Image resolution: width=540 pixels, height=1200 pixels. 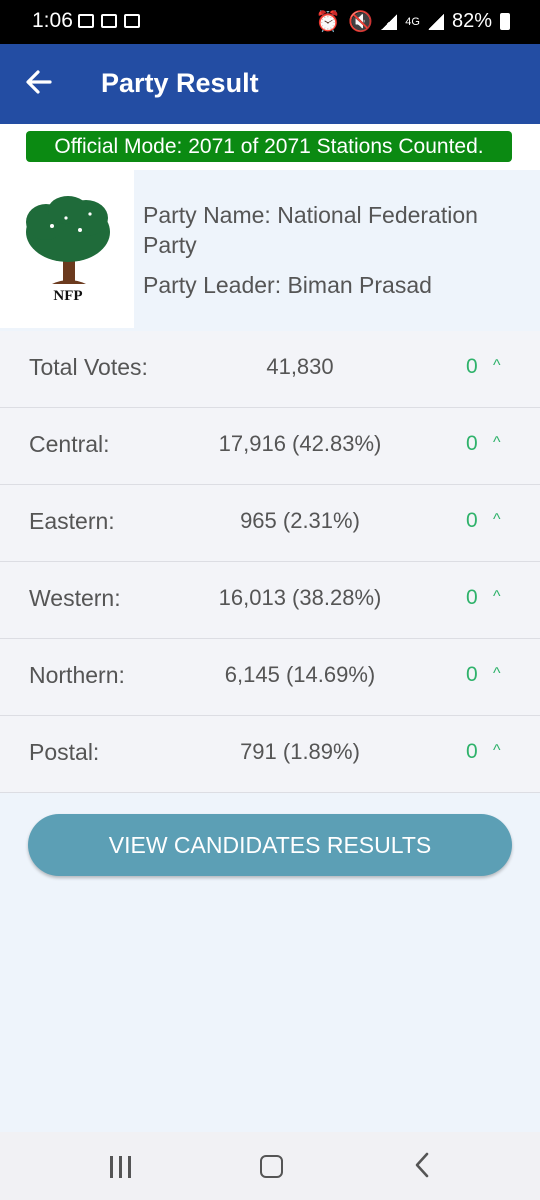 I want to click on tree-logo-icon: NFP, so click(x=68, y=250).